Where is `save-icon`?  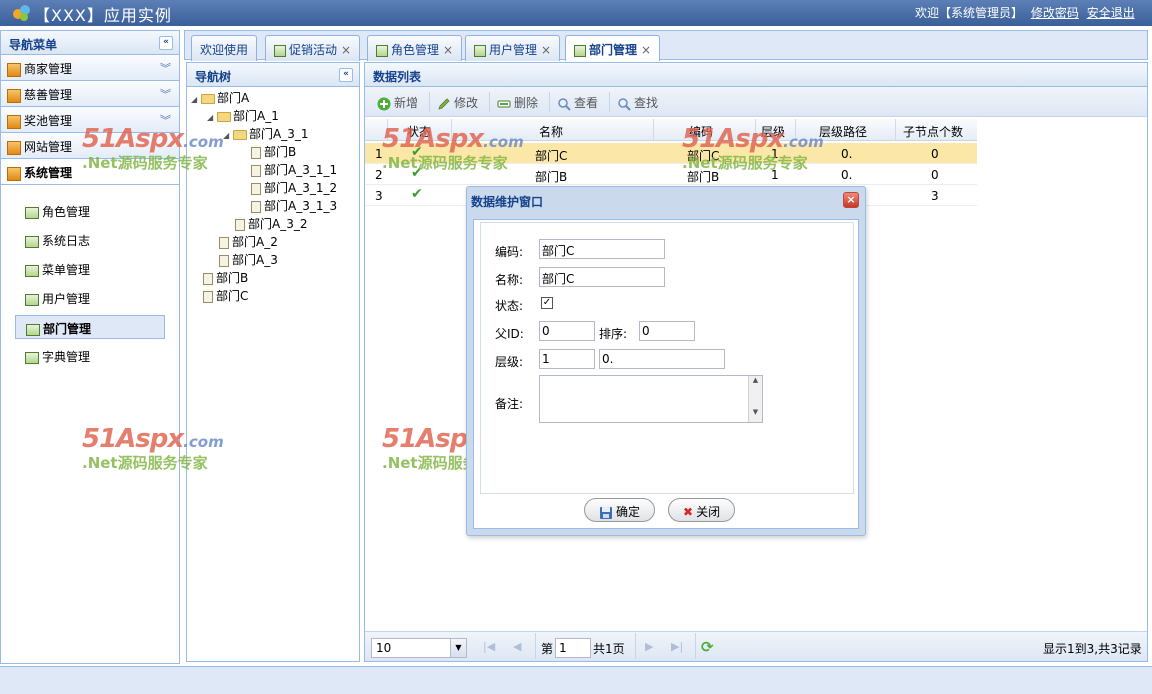
save-icon is located at coordinates (606, 512).